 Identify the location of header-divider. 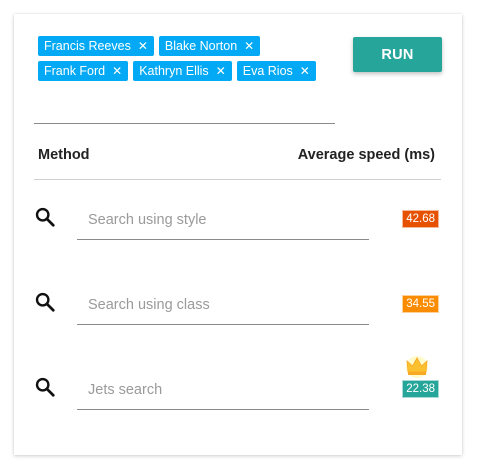
(237, 179).